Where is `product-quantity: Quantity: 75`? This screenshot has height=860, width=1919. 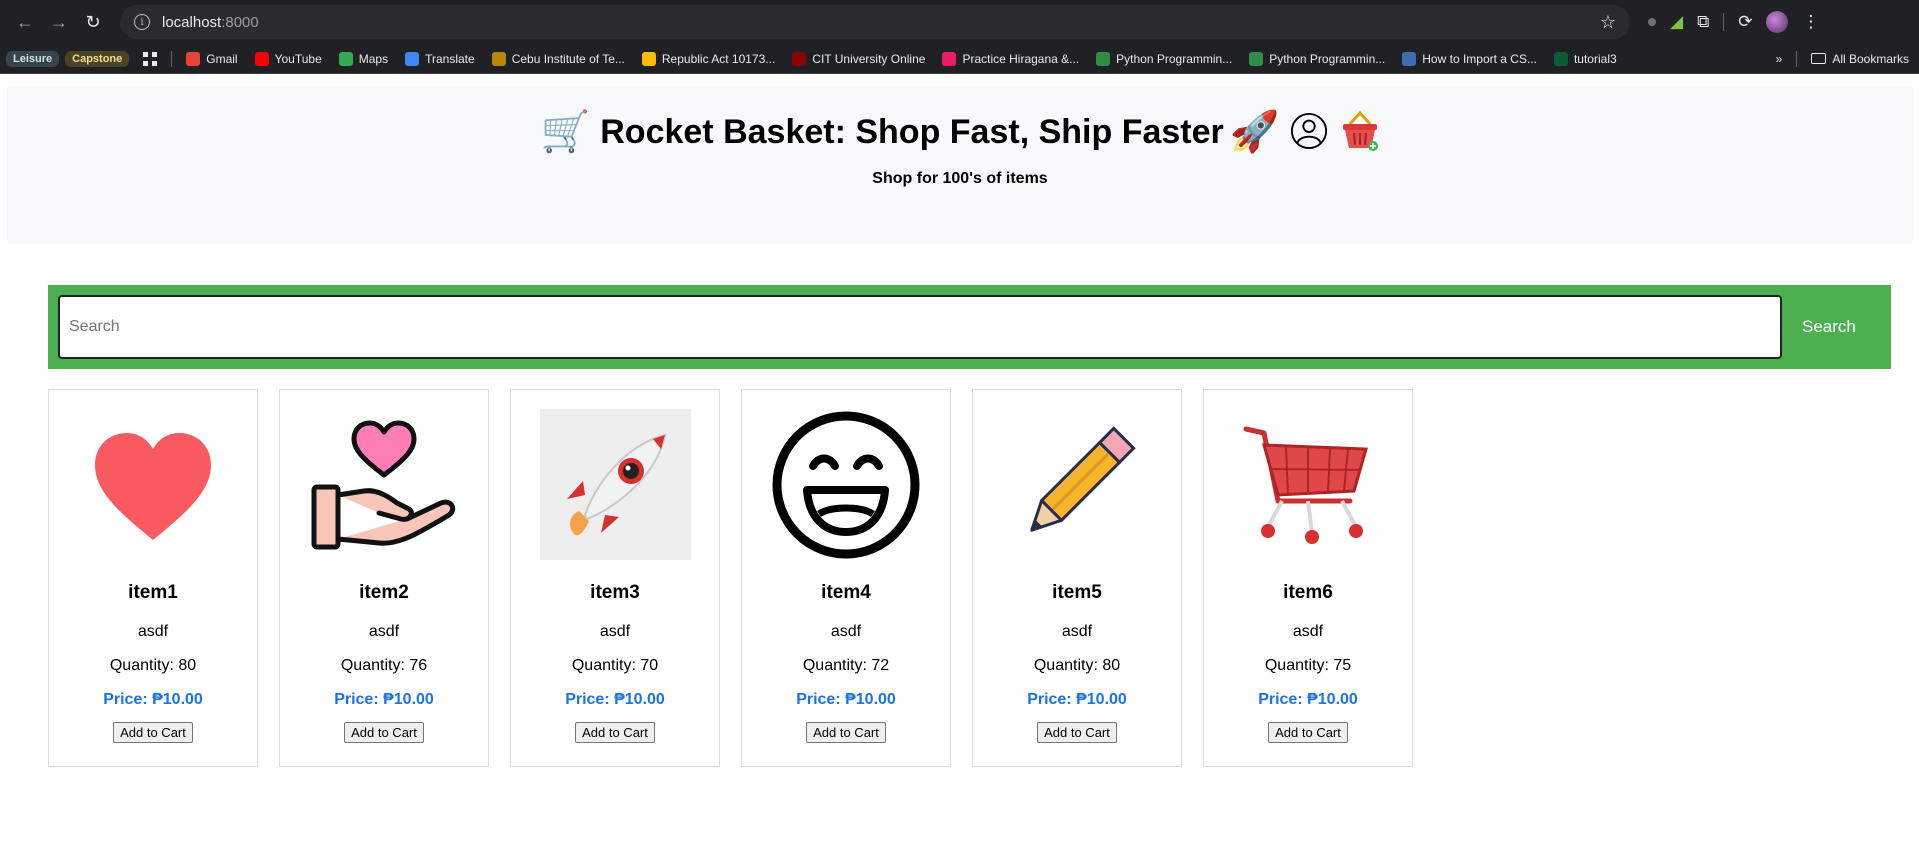 product-quantity: Quantity: 75 is located at coordinates (1308, 665).